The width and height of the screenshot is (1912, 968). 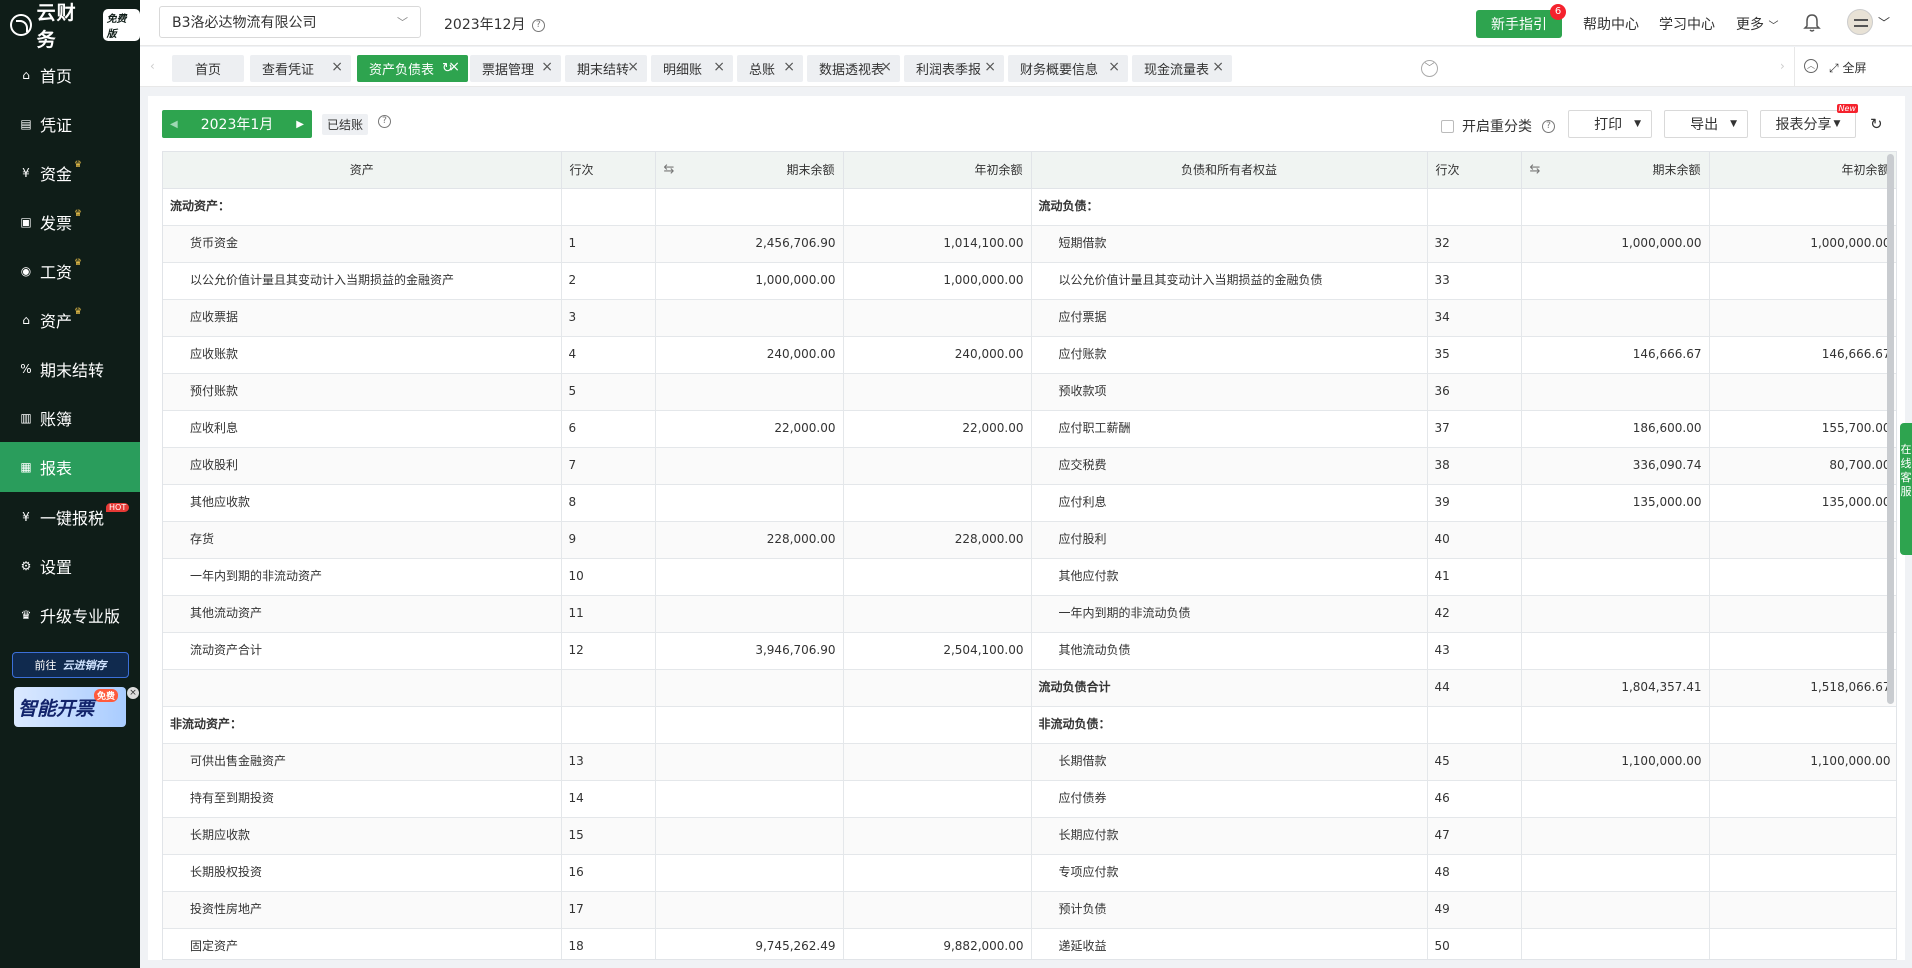 What do you see at coordinates (70, 74) in the screenshot?
I see `sidebar-item-0: ⌂ 首页` at bounding box center [70, 74].